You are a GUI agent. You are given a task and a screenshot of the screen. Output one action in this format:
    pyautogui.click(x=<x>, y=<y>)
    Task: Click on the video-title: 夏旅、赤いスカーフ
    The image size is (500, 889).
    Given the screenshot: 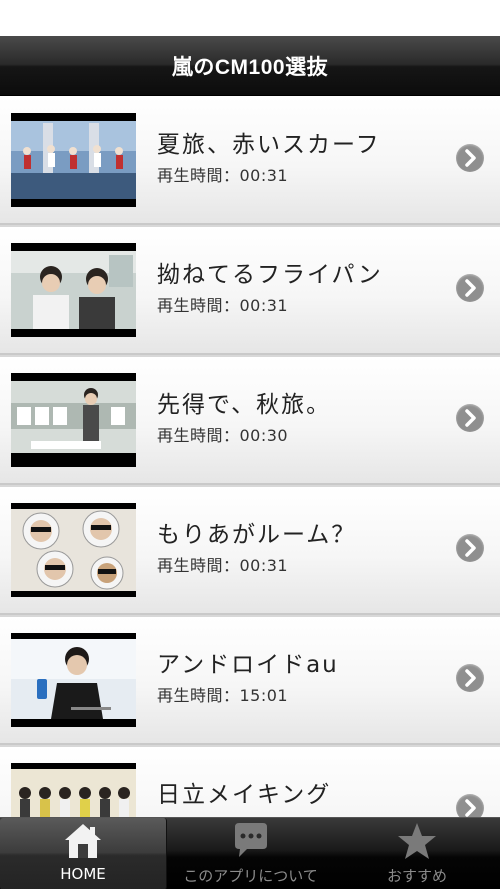 What is the action you would take?
    pyautogui.click(x=269, y=145)
    